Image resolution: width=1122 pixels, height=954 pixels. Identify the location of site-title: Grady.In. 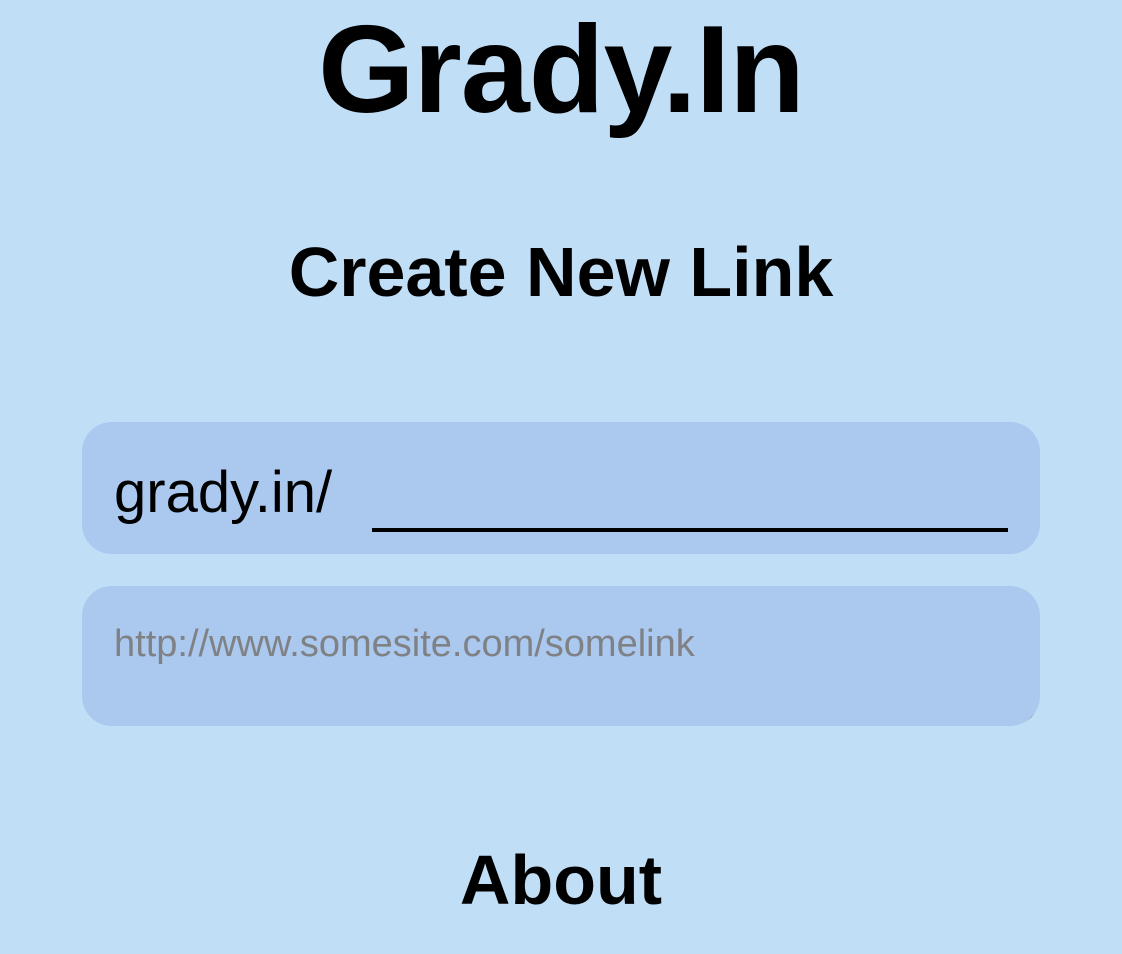
(561, 70).